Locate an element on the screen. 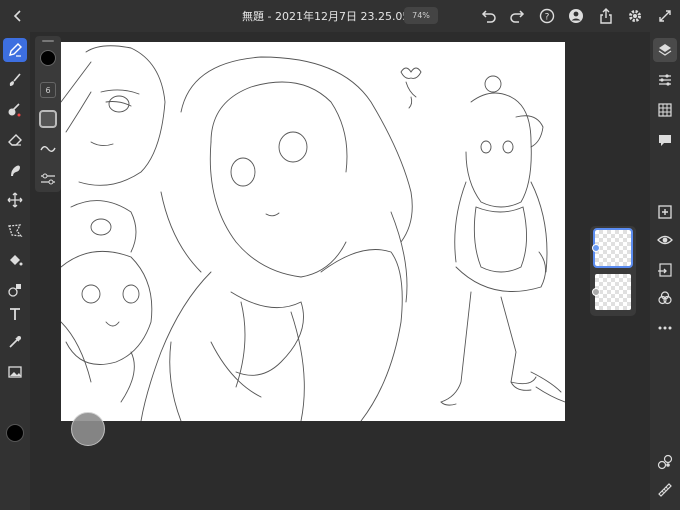 The height and width of the screenshot is (510, 680). eraser-icon is located at coordinates (15, 140).